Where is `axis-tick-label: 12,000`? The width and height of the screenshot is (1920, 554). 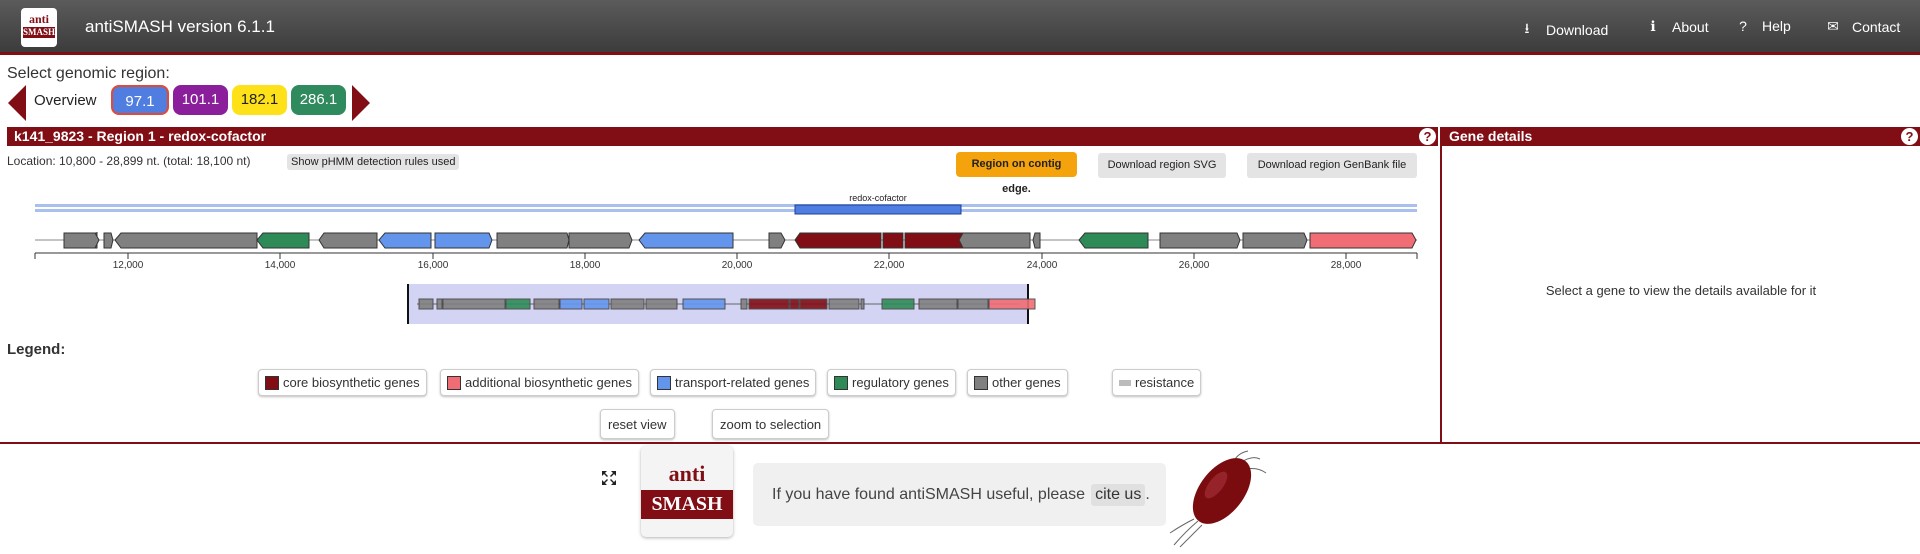 axis-tick-label: 12,000 is located at coordinates (128, 265).